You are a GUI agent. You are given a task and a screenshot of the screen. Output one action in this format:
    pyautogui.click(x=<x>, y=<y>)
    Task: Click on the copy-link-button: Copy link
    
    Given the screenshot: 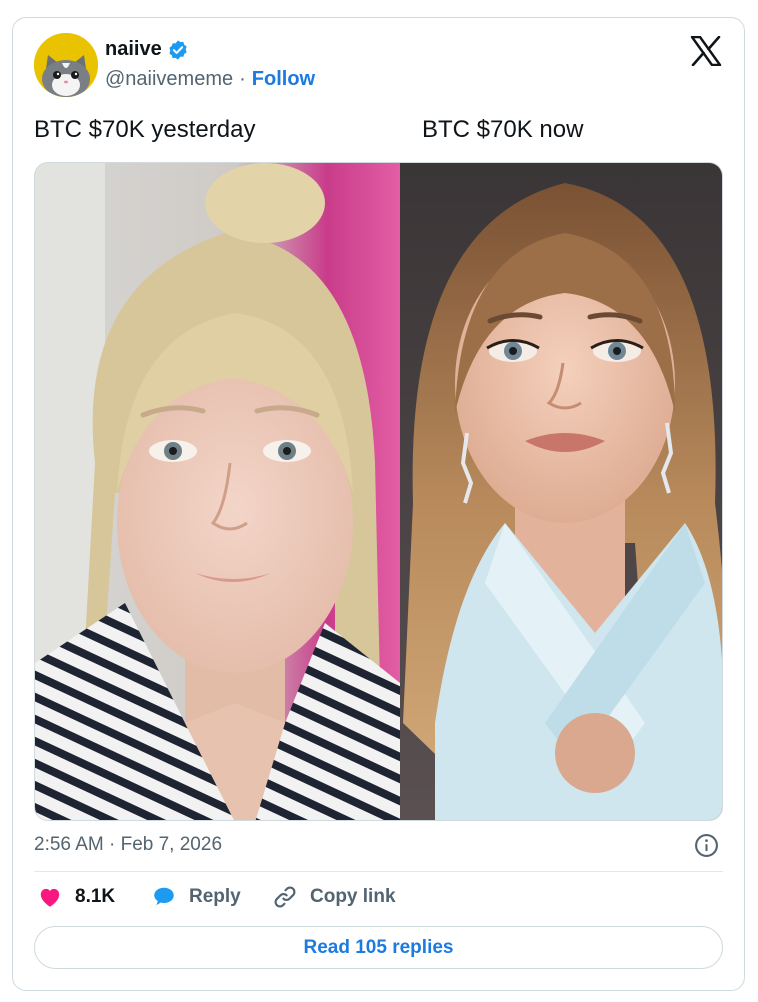 What is the action you would take?
    pyautogui.click(x=334, y=897)
    